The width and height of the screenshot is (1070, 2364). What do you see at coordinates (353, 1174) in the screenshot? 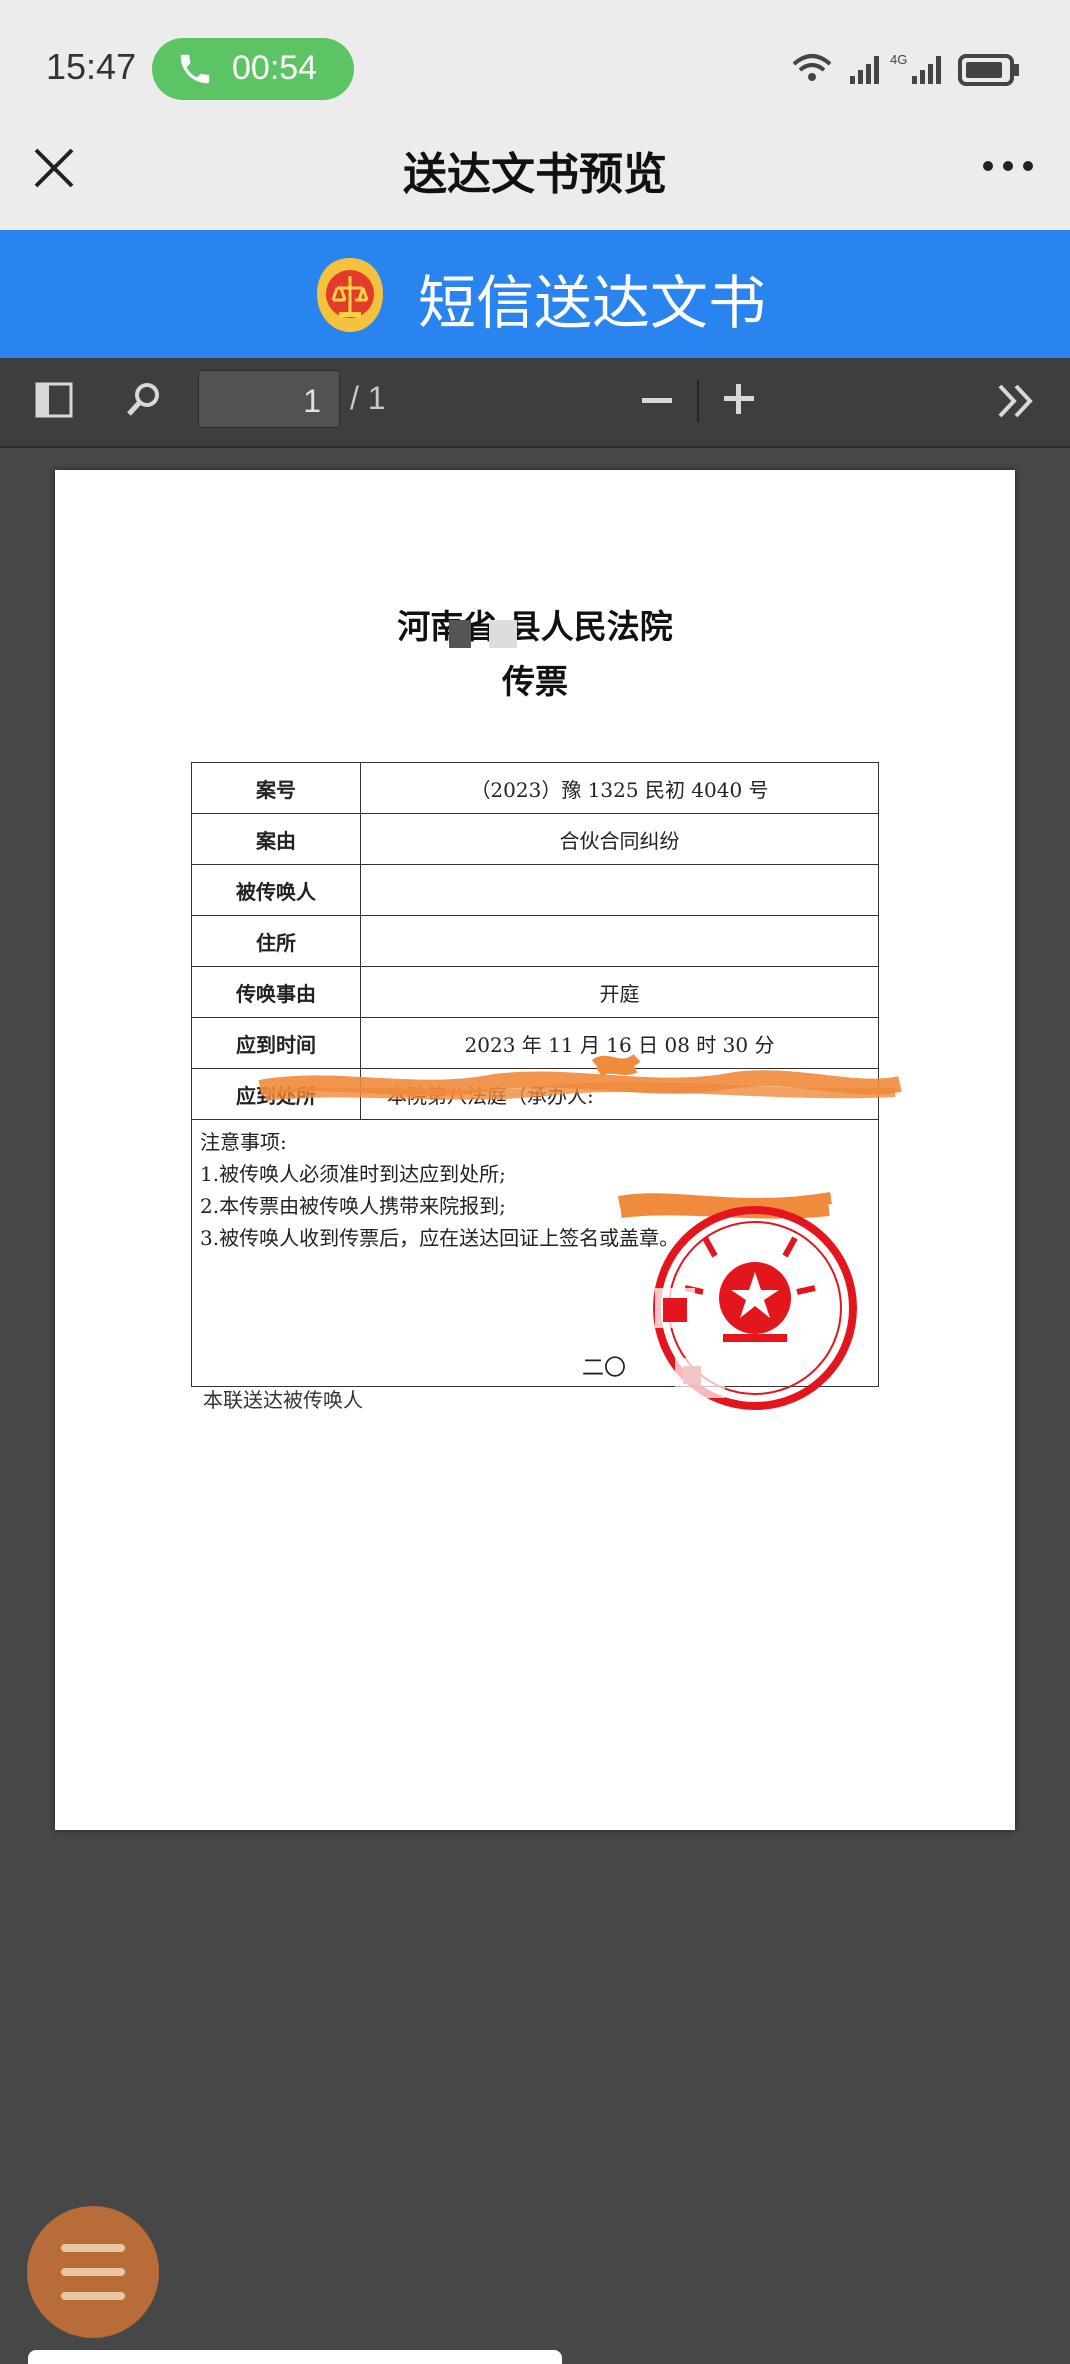
I see `note-item: 1.被传唤人必须准时到达应到处所;` at bounding box center [353, 1174].